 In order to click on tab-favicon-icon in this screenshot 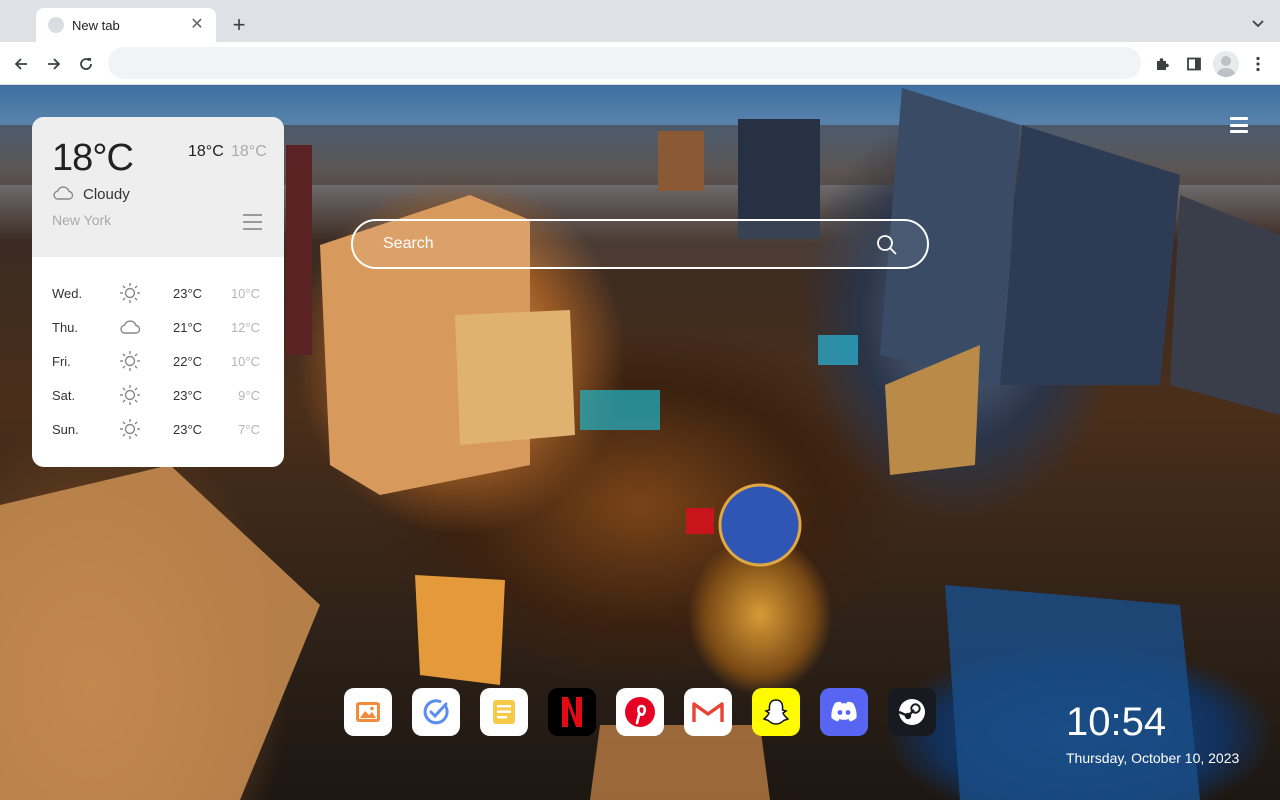, I will do `click(56, 25)`.